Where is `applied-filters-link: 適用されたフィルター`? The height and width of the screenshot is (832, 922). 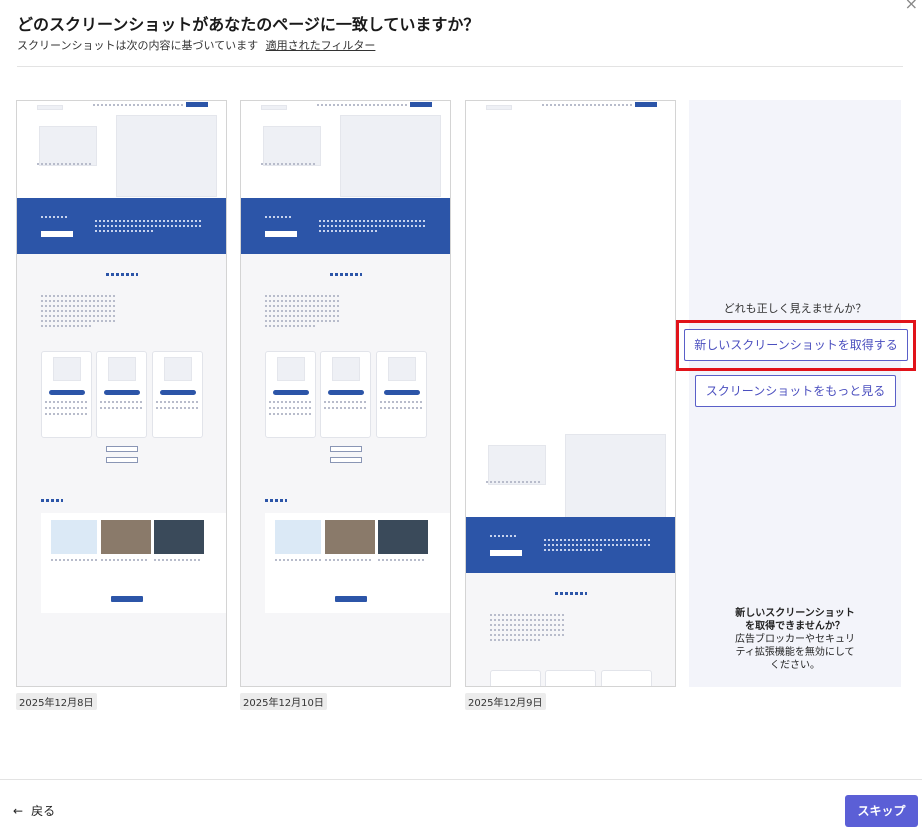 applied-filters-link: 適用されたフィルター is located at coordinates (321, 45).